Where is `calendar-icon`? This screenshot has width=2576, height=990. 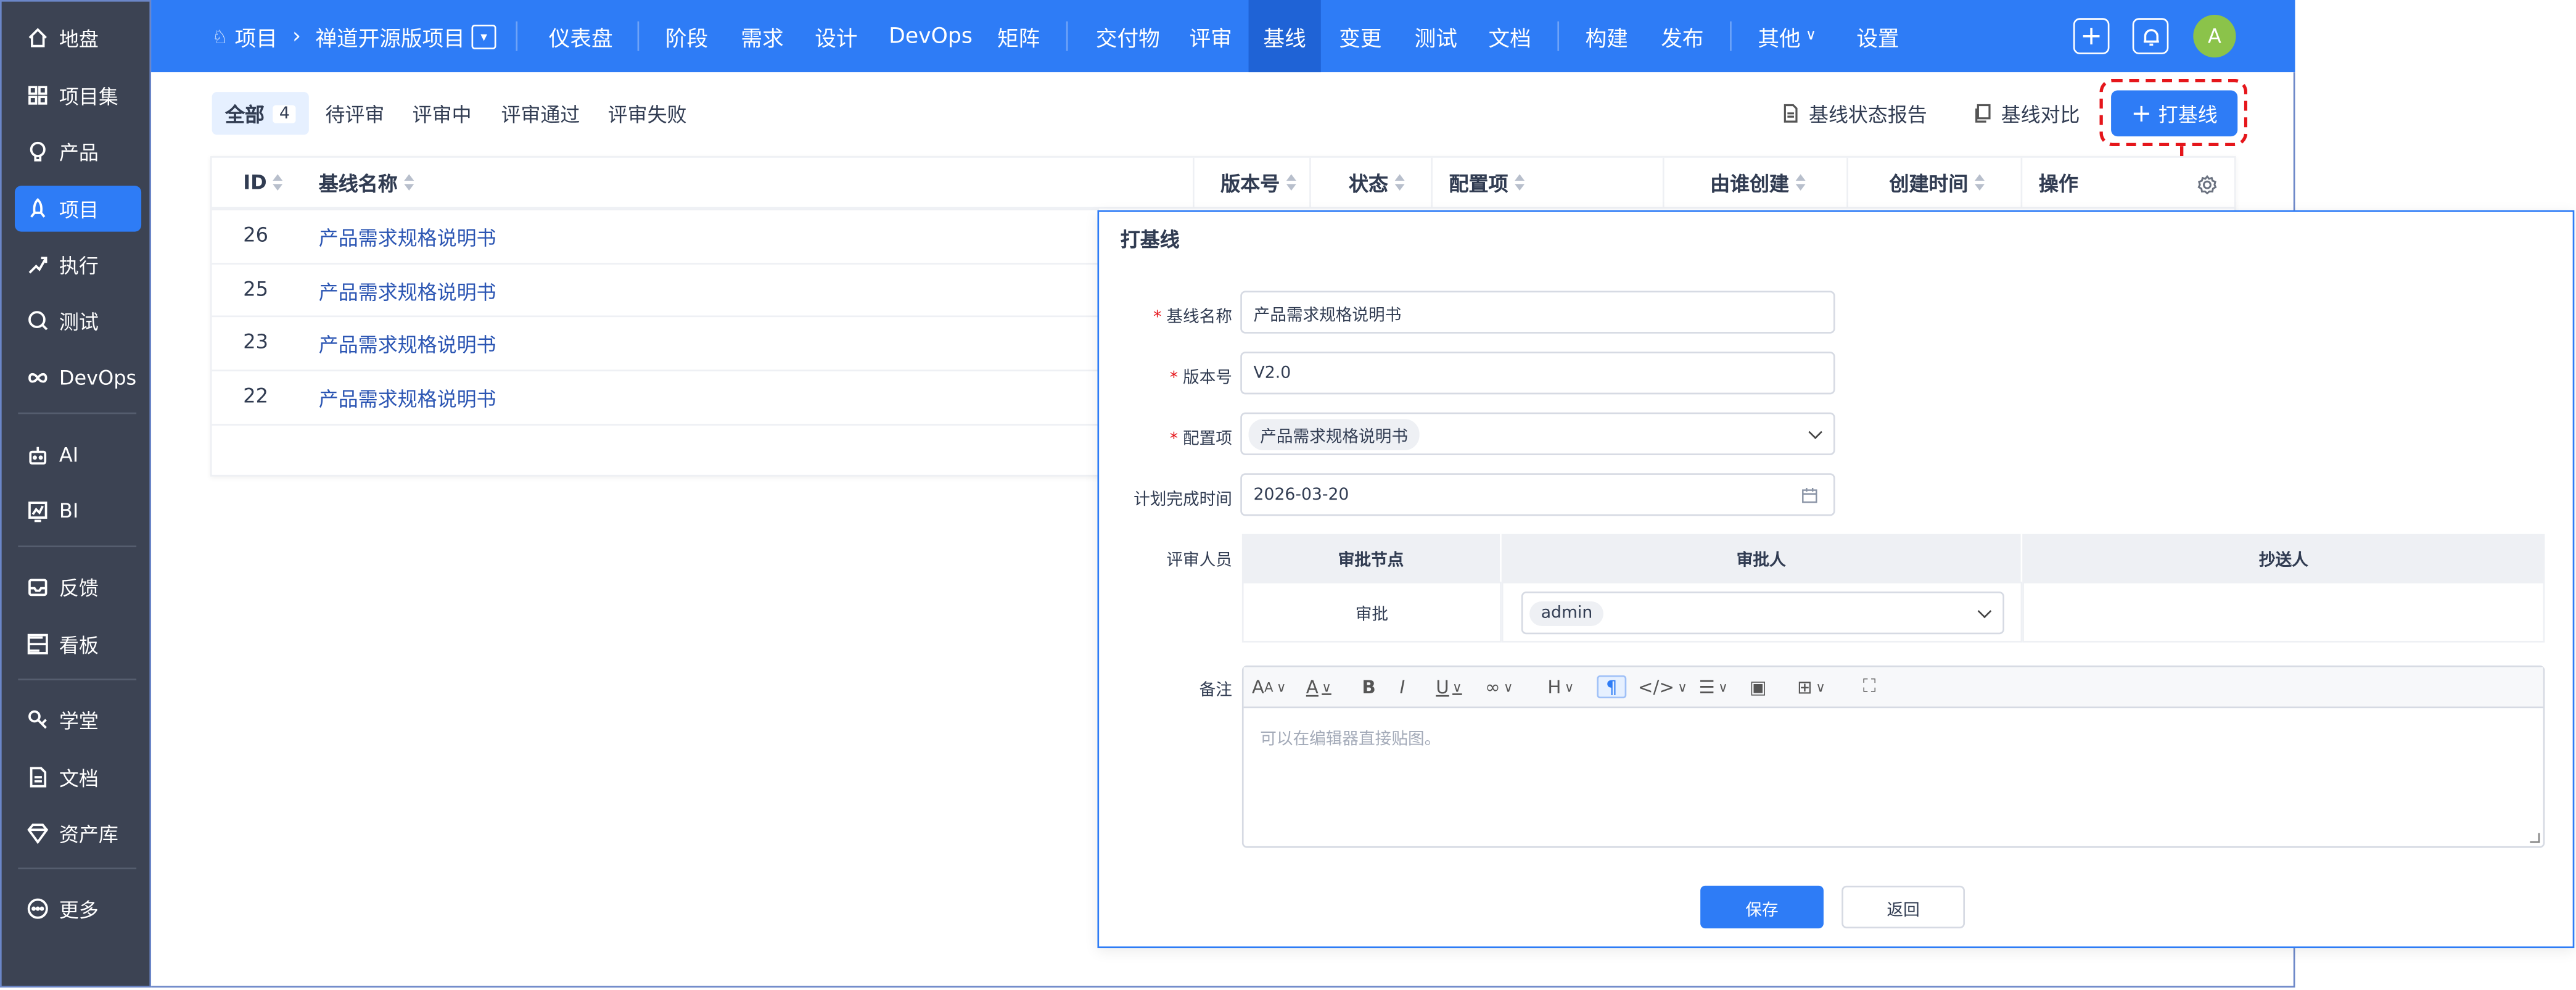 calendar-icon is located at coordinates (1810, 496).